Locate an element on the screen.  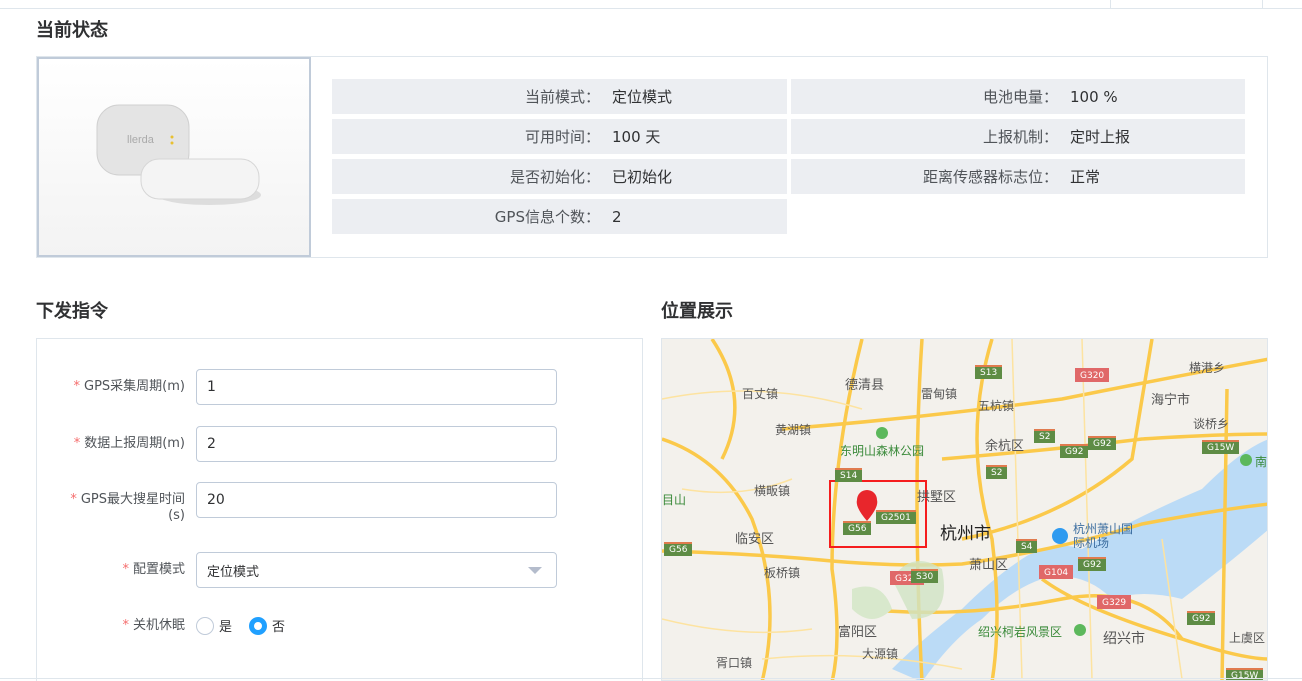
map-label: 东明山森林公园 is located at coordinates (882, 451).